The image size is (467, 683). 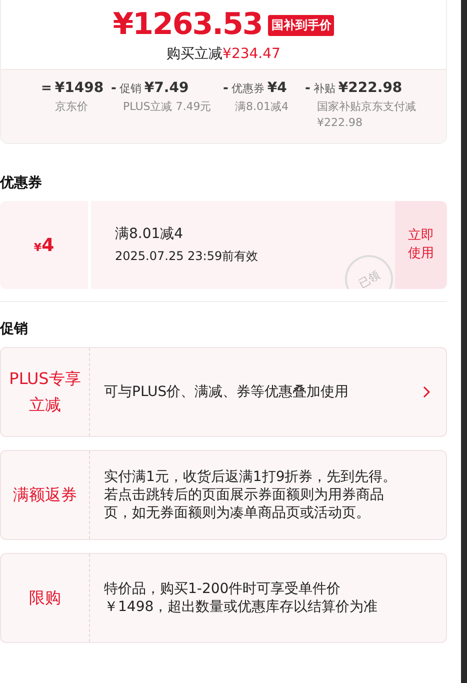 I want to click on promo-text: 可与PLUS价、满减、券等优惠叠加使用, so click(x=227, y=392).